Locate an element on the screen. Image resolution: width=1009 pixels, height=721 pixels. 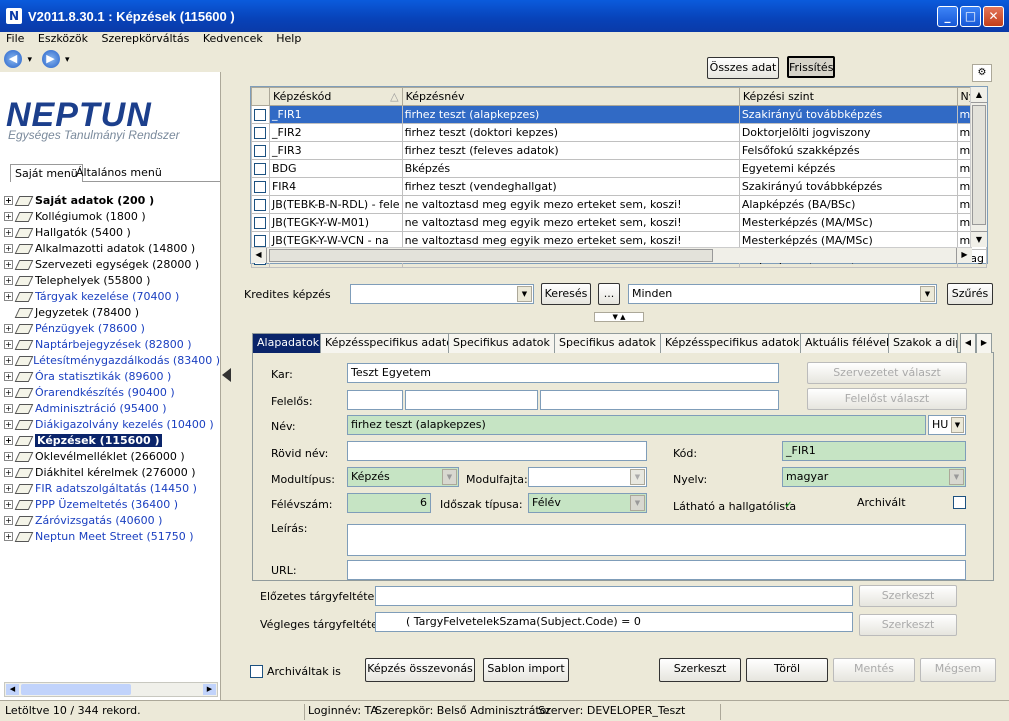
kereses-button: Keresés is located at coordinates (566, 294).